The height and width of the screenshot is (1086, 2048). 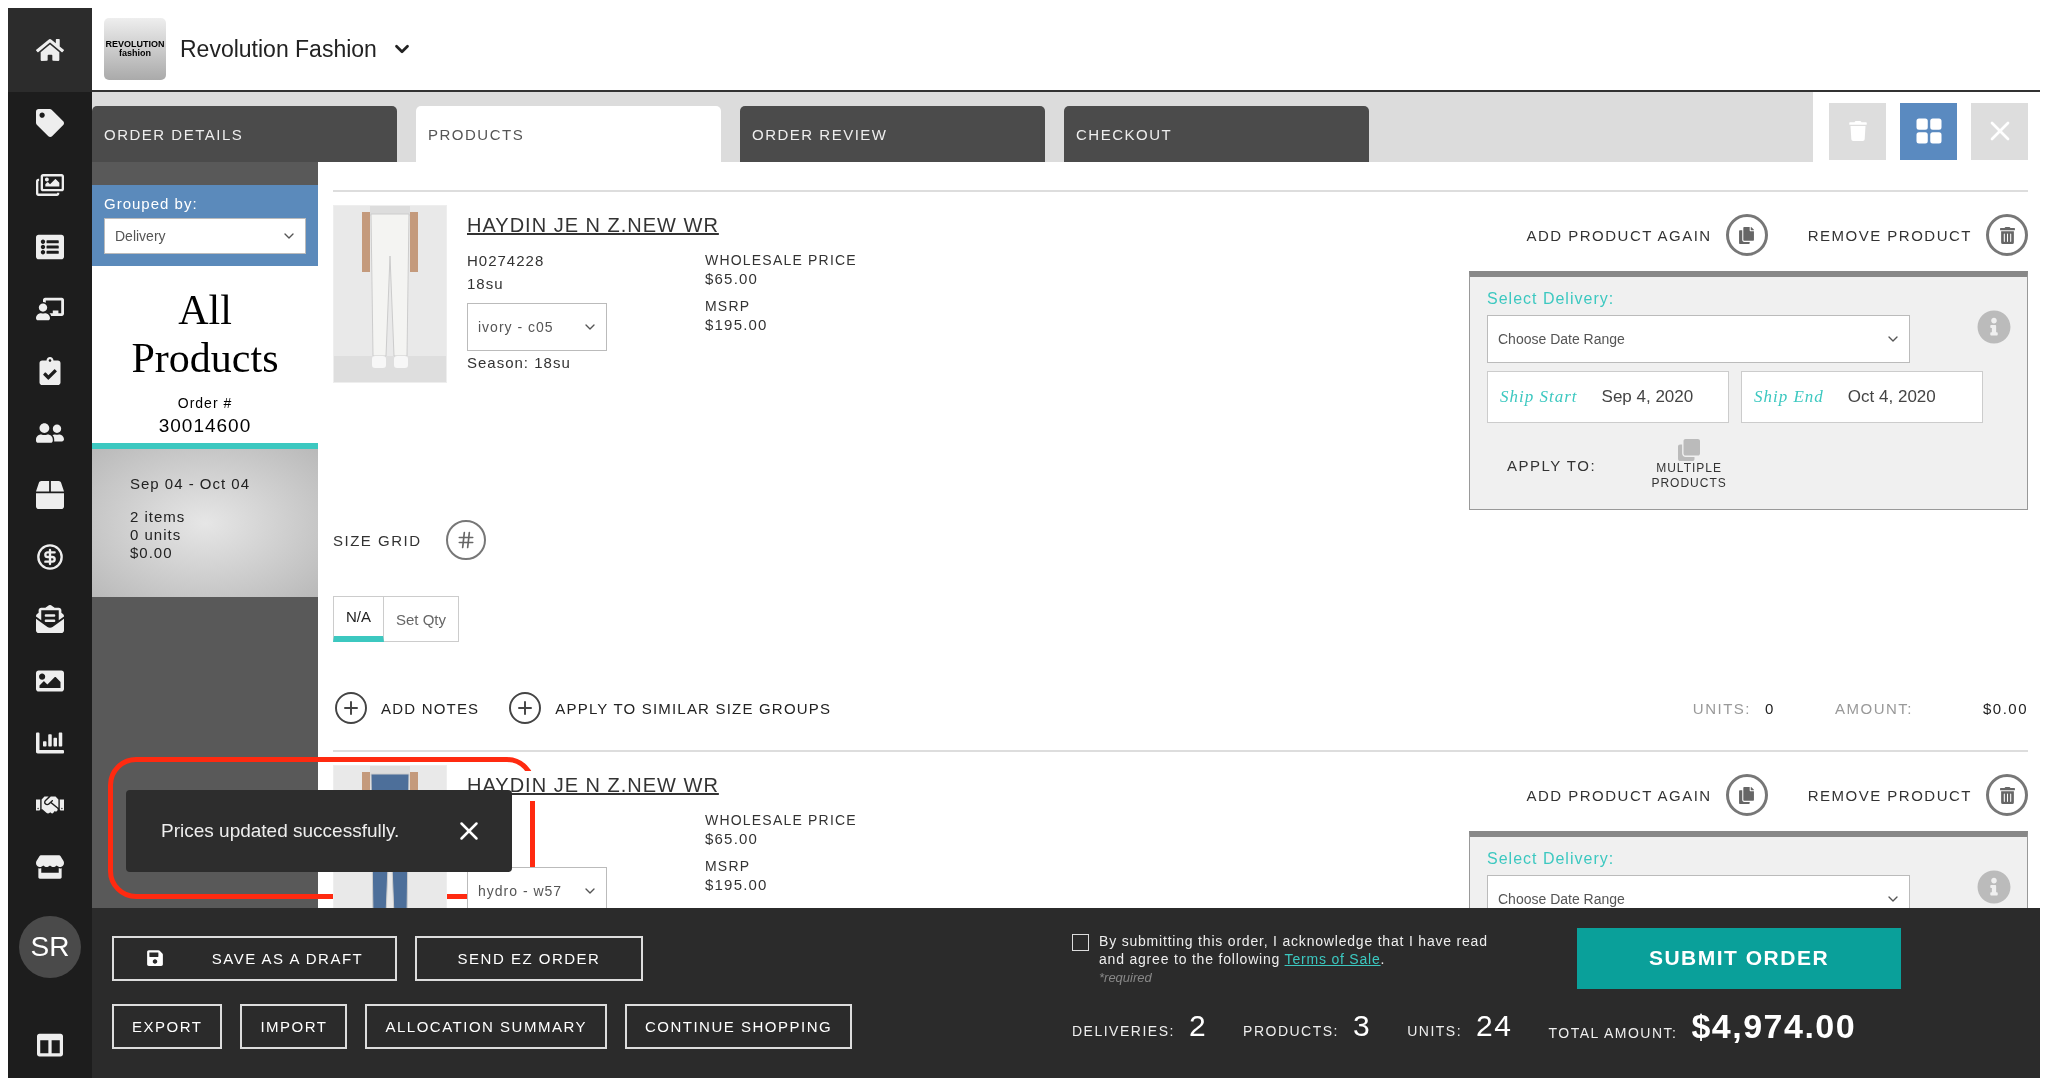 I want to click on delivery-units: 0 units, so click(x=156, y=534).